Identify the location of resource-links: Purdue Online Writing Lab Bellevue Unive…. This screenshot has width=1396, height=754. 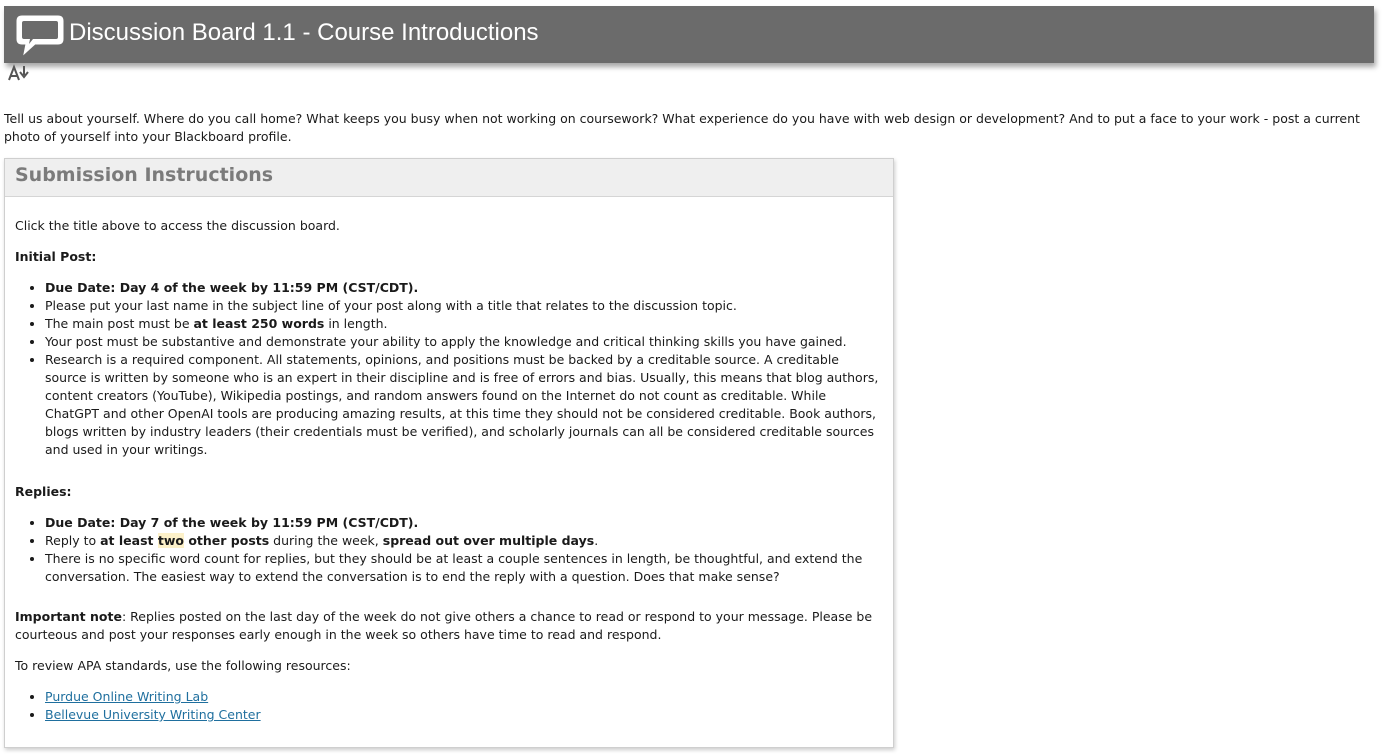
(449, 706).